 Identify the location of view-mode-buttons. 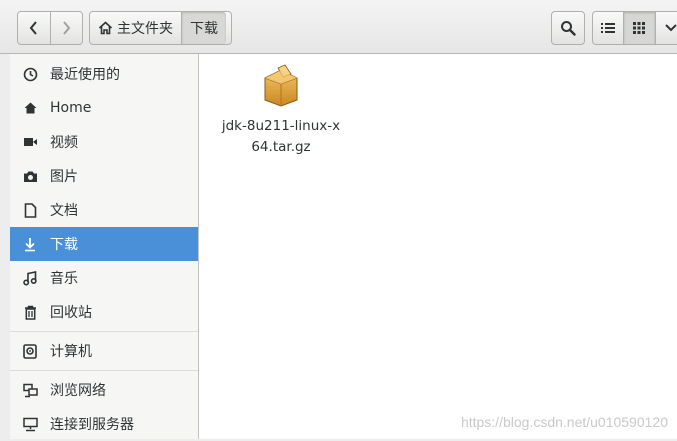
(634, 28).